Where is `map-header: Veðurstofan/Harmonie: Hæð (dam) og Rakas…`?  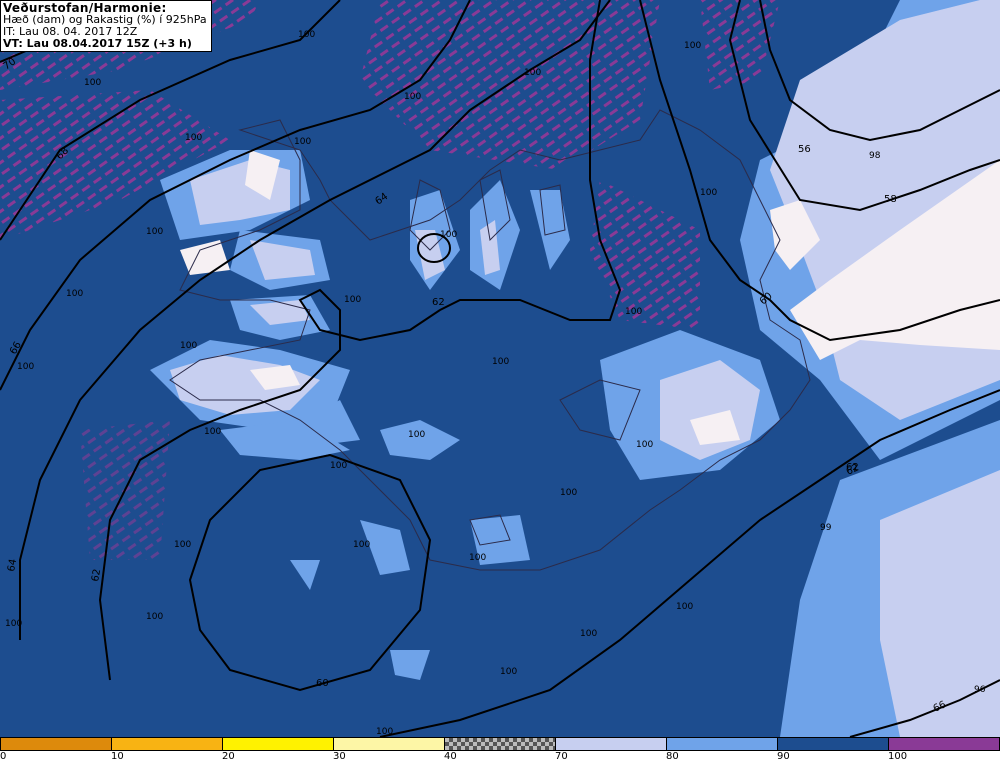 map-header: Veðurstofan/Harmonie: Hæð (dam) og Rakas… is located at coordinates (106, 26).